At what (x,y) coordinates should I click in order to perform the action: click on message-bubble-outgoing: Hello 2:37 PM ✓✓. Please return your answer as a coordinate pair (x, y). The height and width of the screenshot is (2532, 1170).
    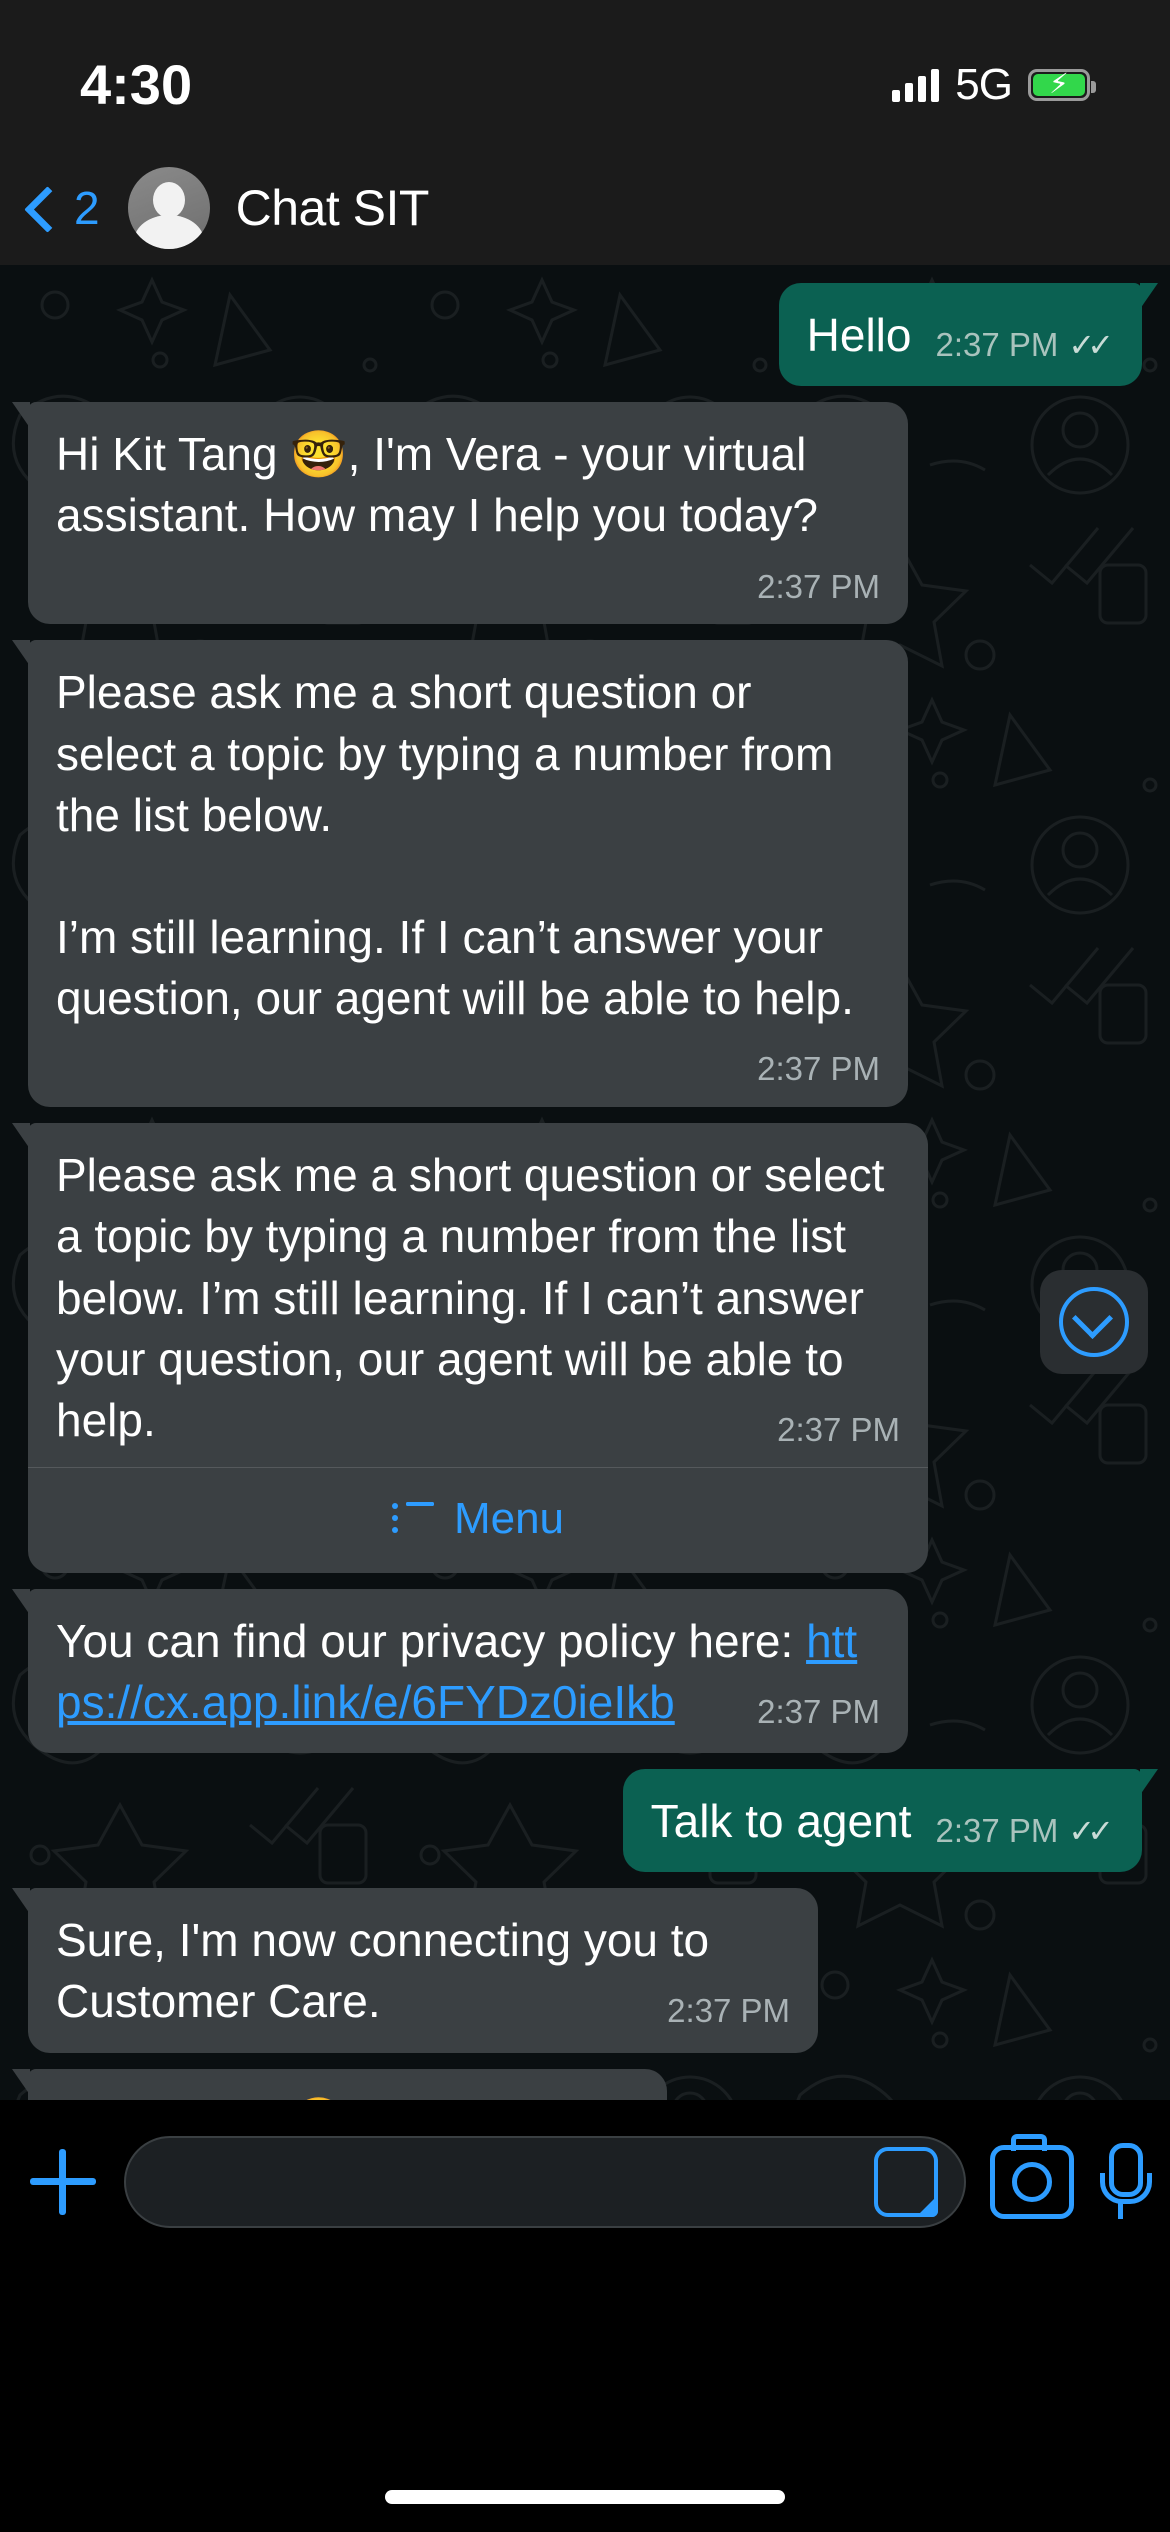
    Looking at the image, I should click on (968, 335).